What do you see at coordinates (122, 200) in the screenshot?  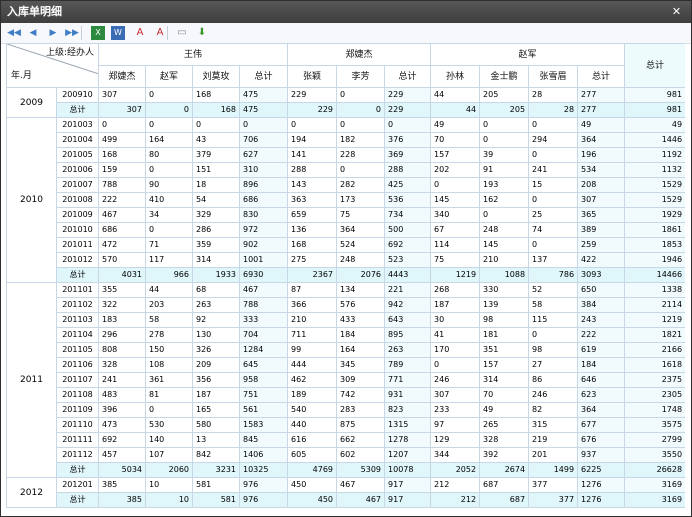 I see `value-cell: 222` at bounding box center [122, 200].